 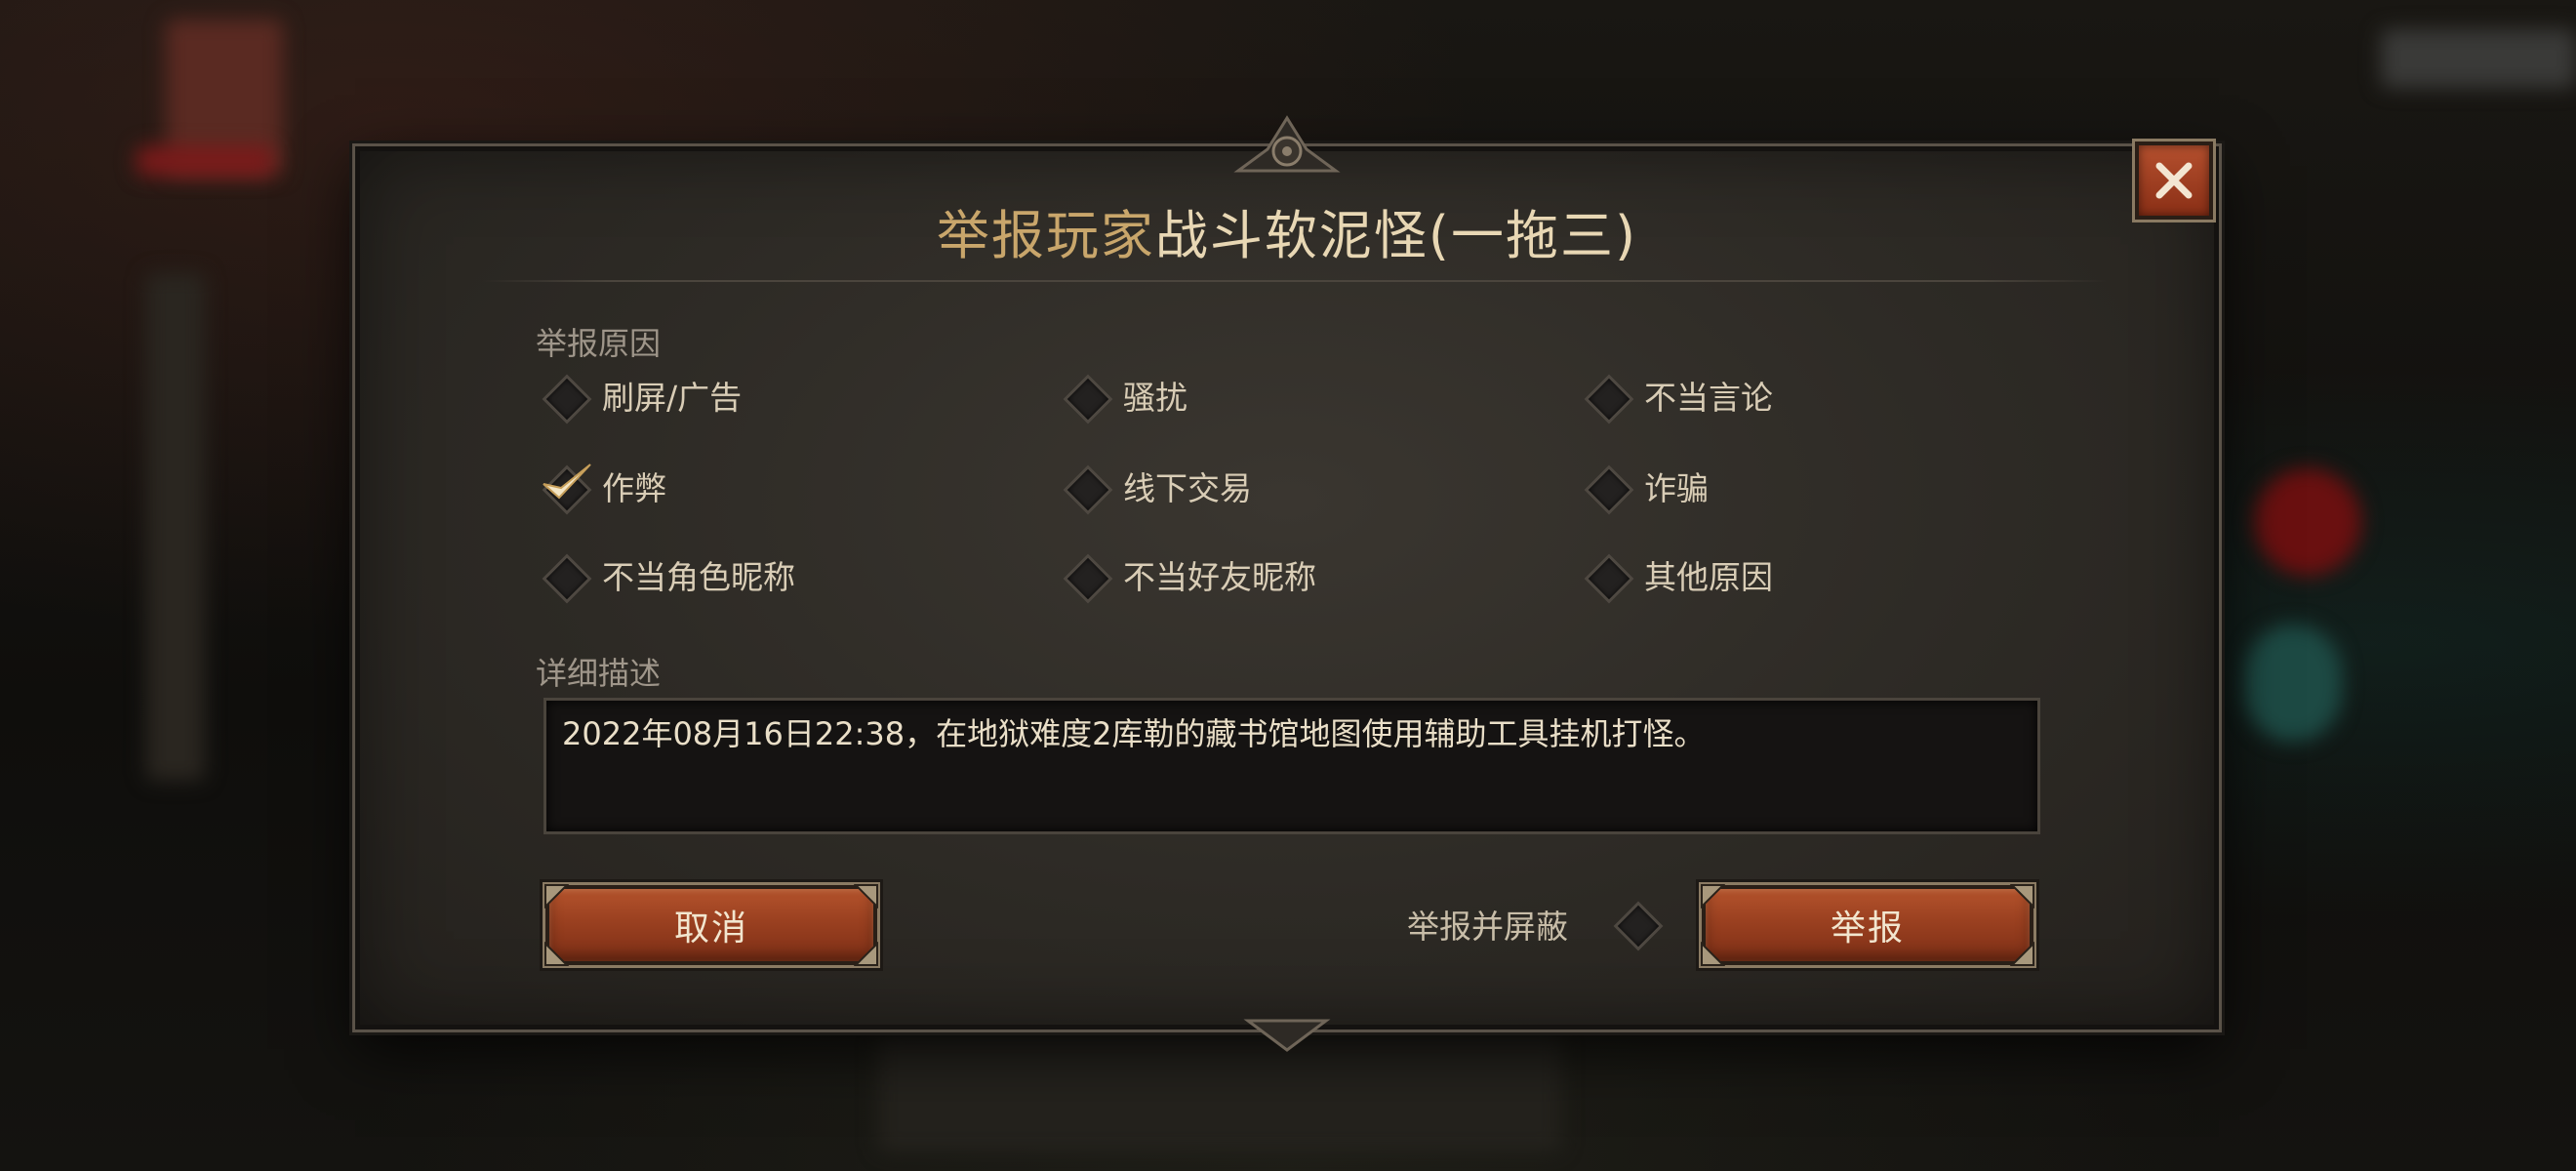 I want to click on report-button-label: 举报, so click(x=1867, y=929).